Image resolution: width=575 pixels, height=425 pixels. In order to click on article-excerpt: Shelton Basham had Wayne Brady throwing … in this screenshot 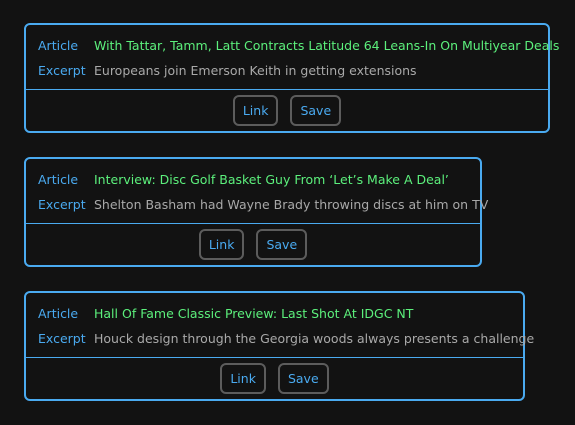, I will do `click(291, 204)`.